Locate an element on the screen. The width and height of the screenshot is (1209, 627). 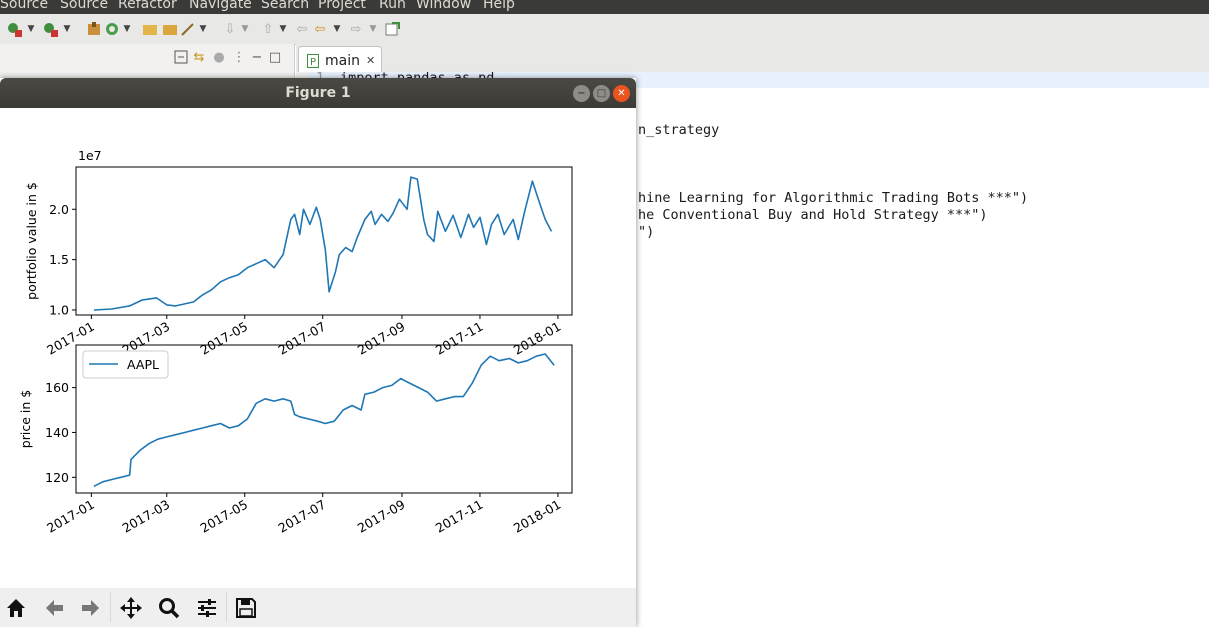
minimize-window-button: − is located at coordinates (581, 93).